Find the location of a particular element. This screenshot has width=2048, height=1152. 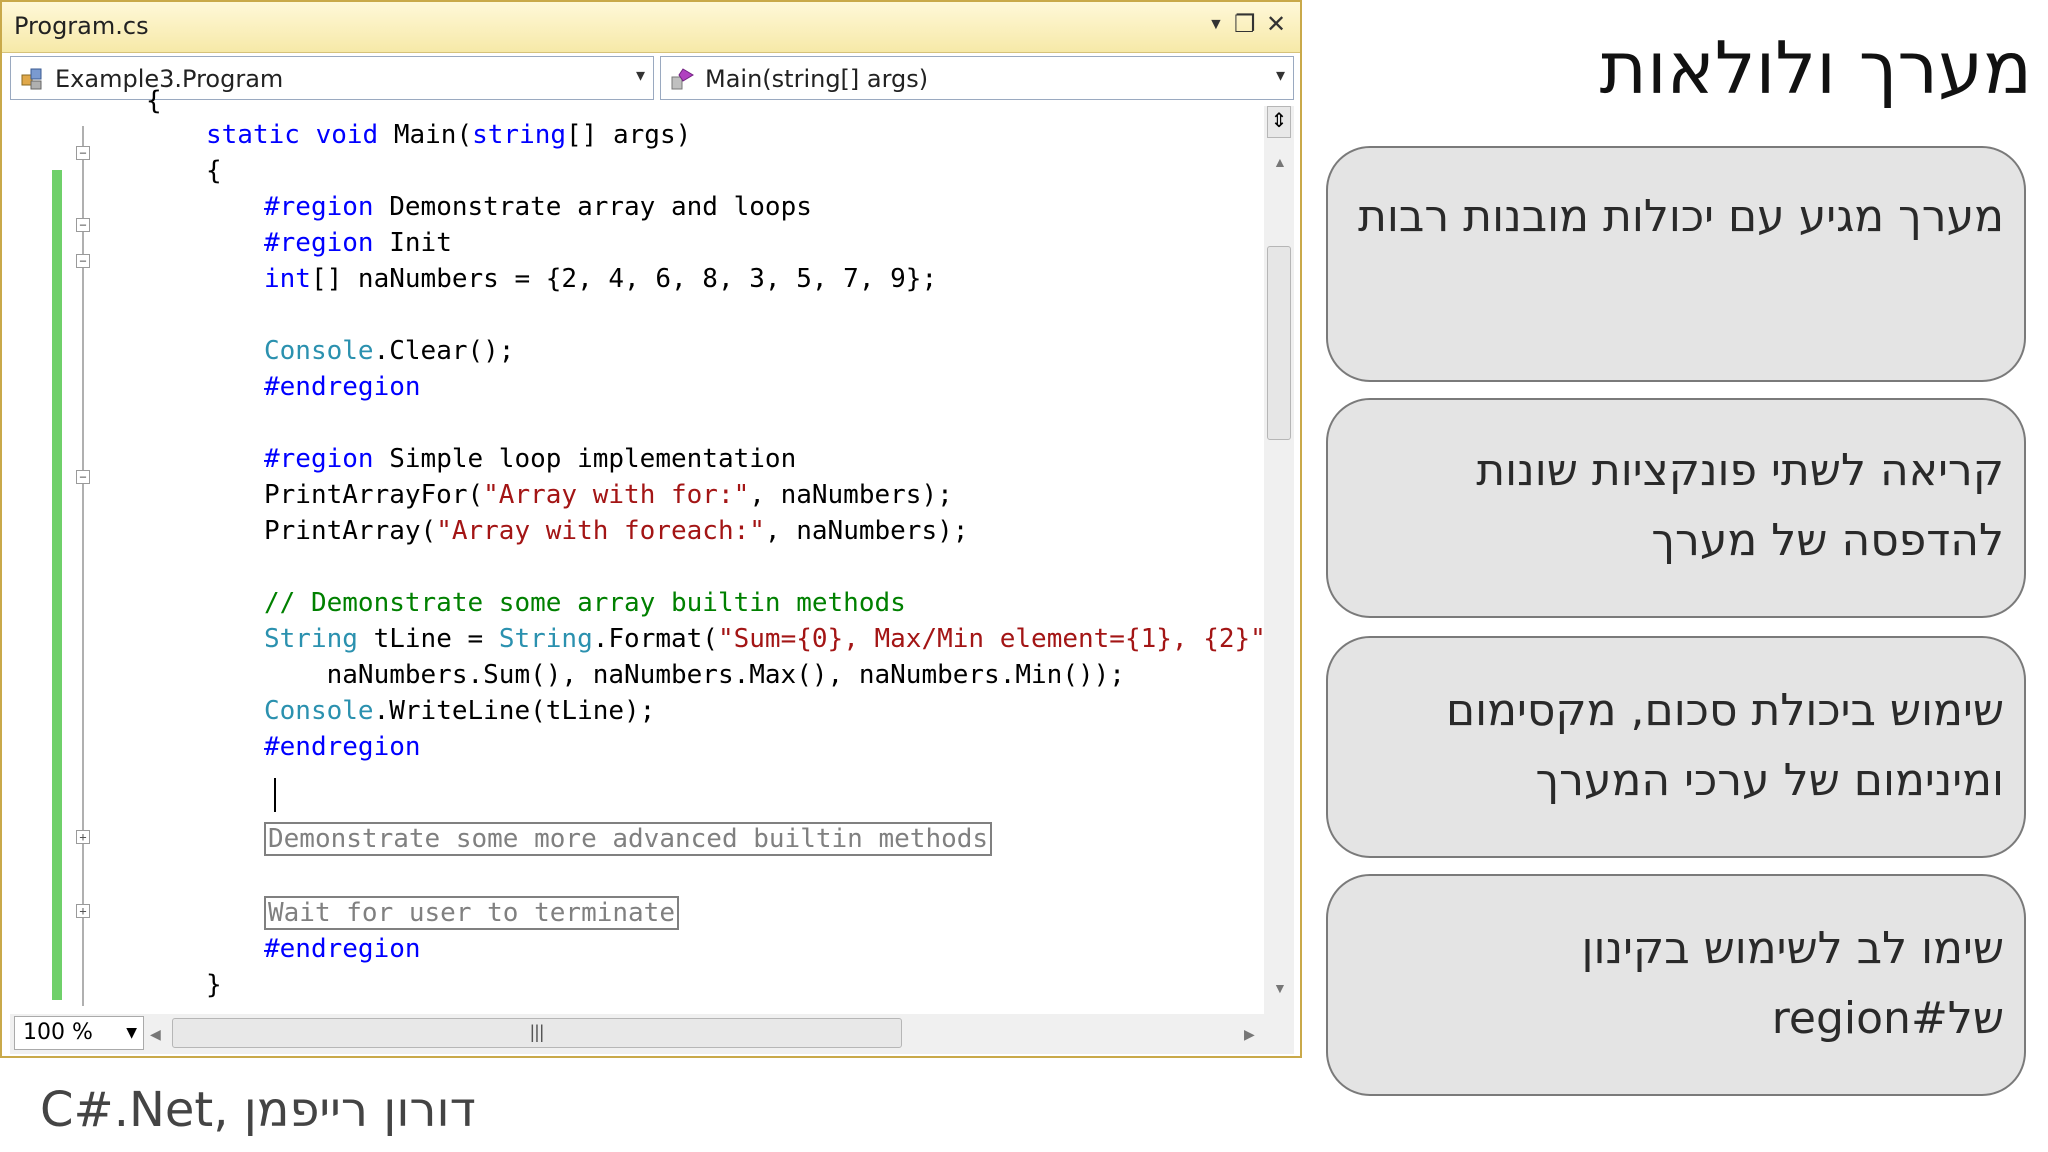

horizontal-scroll-thumb: ||| is located at coordinates (537, 1033).